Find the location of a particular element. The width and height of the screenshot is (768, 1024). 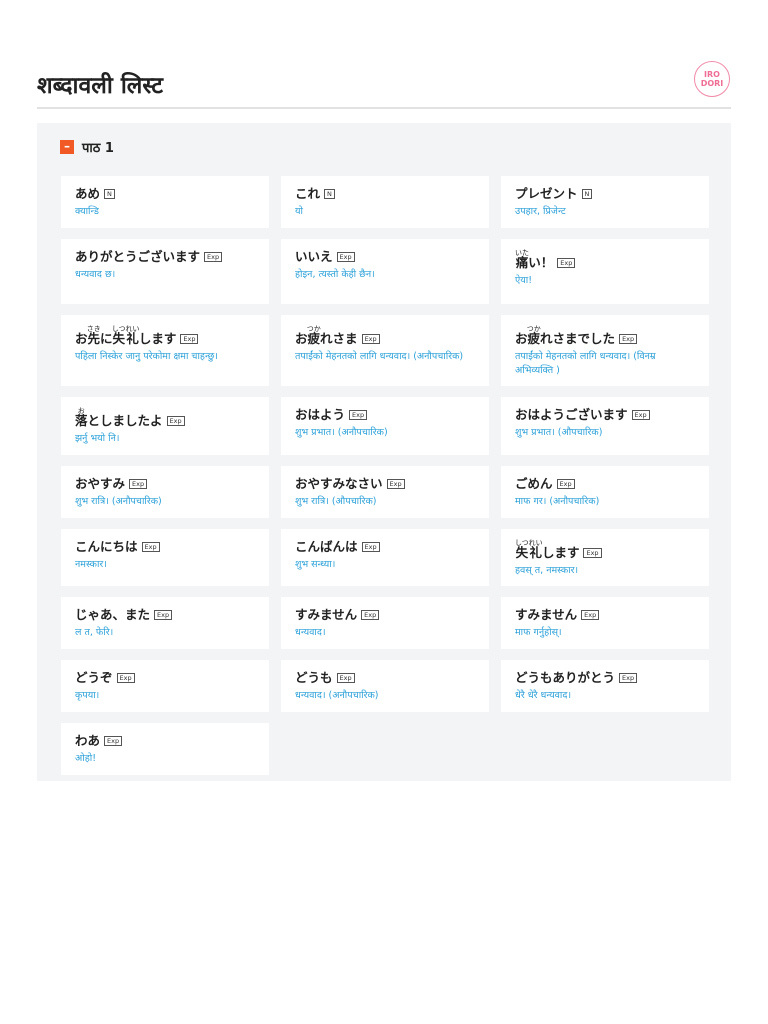

vocab-word: 落おとしましたよ Exp is located at coordinates (165, 418).